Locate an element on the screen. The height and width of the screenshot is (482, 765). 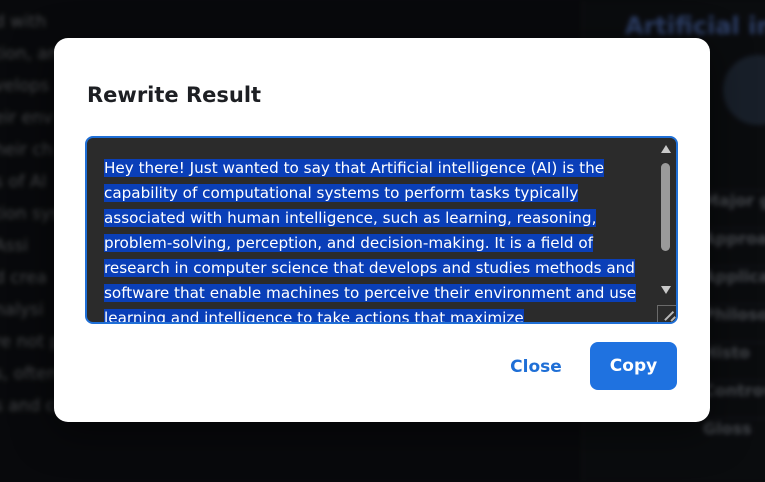
scroll-thumb is located at coordinates (665, 207).